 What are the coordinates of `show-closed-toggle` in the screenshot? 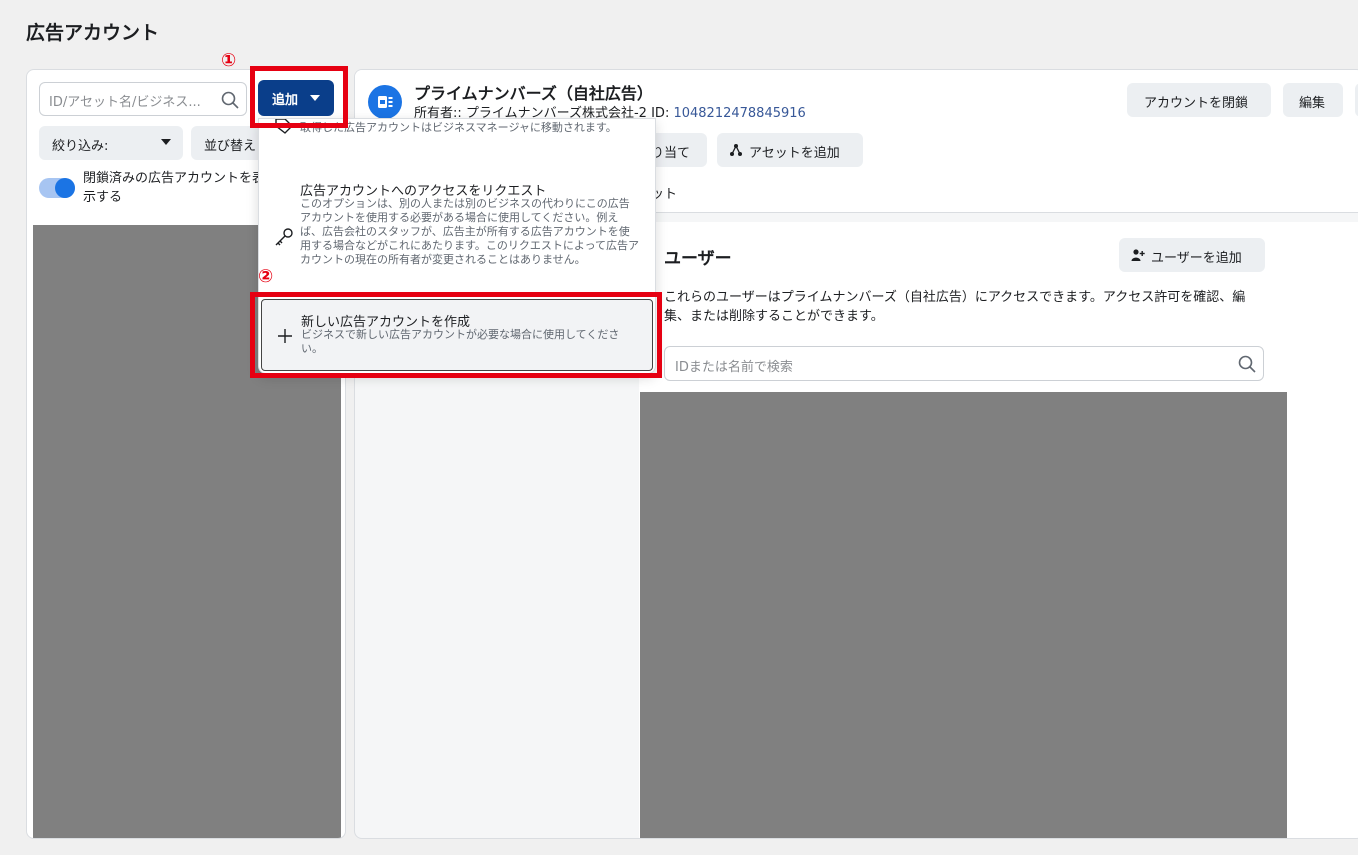 It's located at (57, 188).